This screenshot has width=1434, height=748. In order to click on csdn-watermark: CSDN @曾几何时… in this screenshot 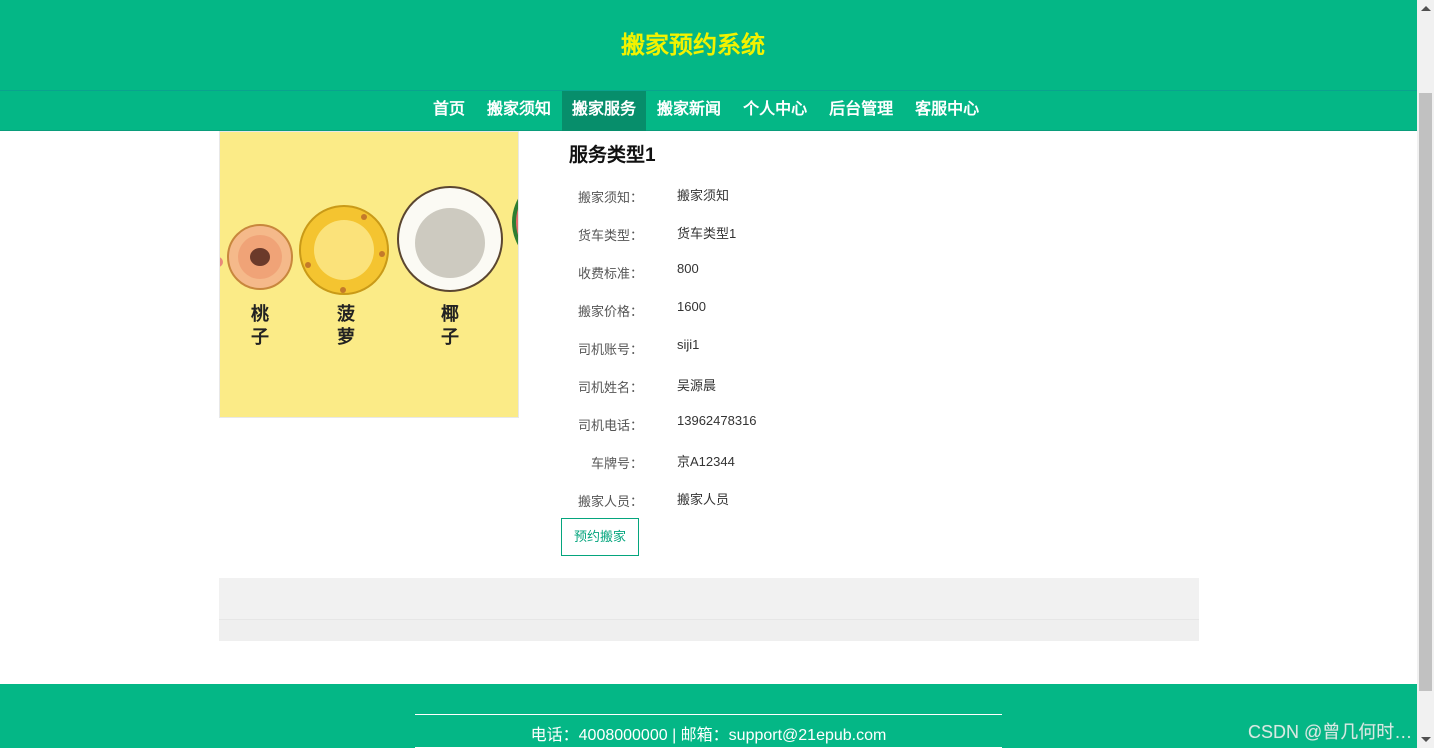, I will do `click(1330, 732)`.